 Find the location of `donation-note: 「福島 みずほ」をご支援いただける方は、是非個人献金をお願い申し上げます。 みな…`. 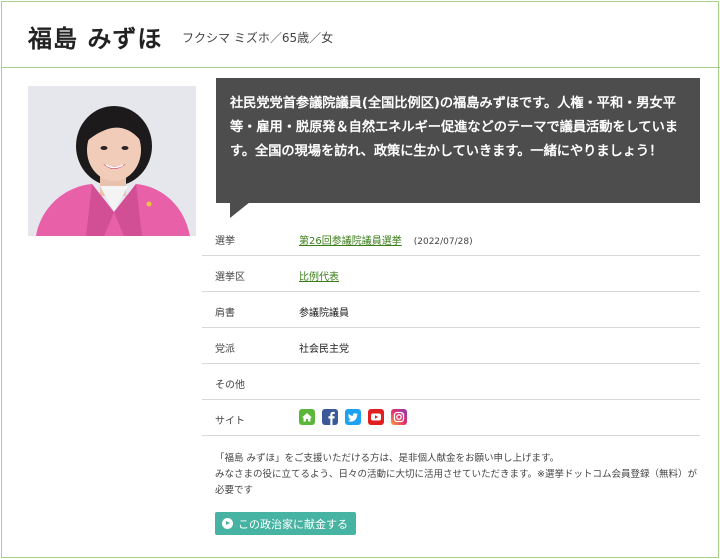

donation-note: 「福島 みずほ」をご支援いただける方は、是非個人献金をお願い申し上げます。 みな… is located at coordinates (460, 475).